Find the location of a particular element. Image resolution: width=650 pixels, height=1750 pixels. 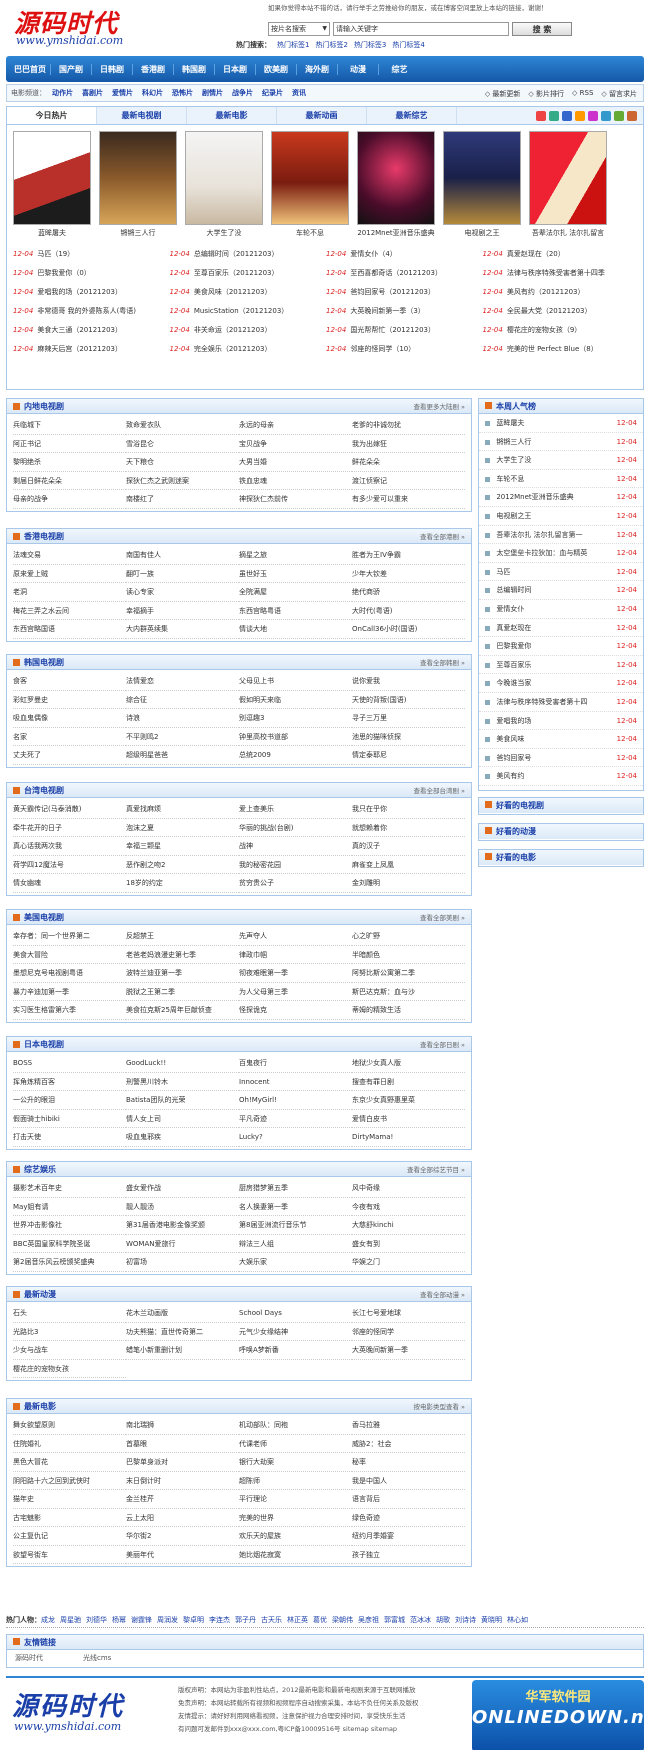

title-link: 兵临城下 is located at coordinates (69, 425).